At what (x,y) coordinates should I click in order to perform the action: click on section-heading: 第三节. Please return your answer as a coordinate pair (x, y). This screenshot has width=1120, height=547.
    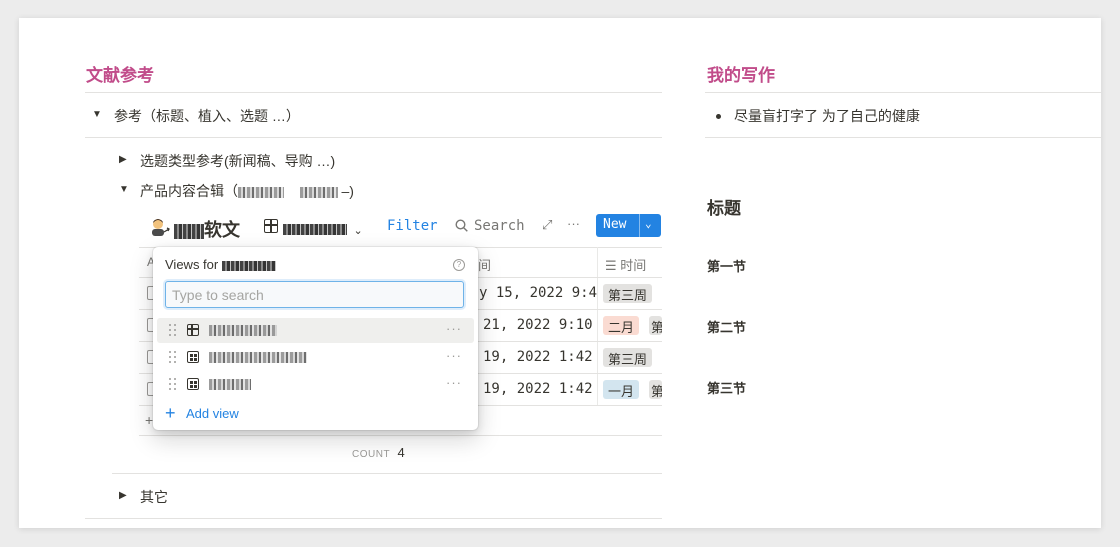
    Looking at the image, I should click on (726, 387).